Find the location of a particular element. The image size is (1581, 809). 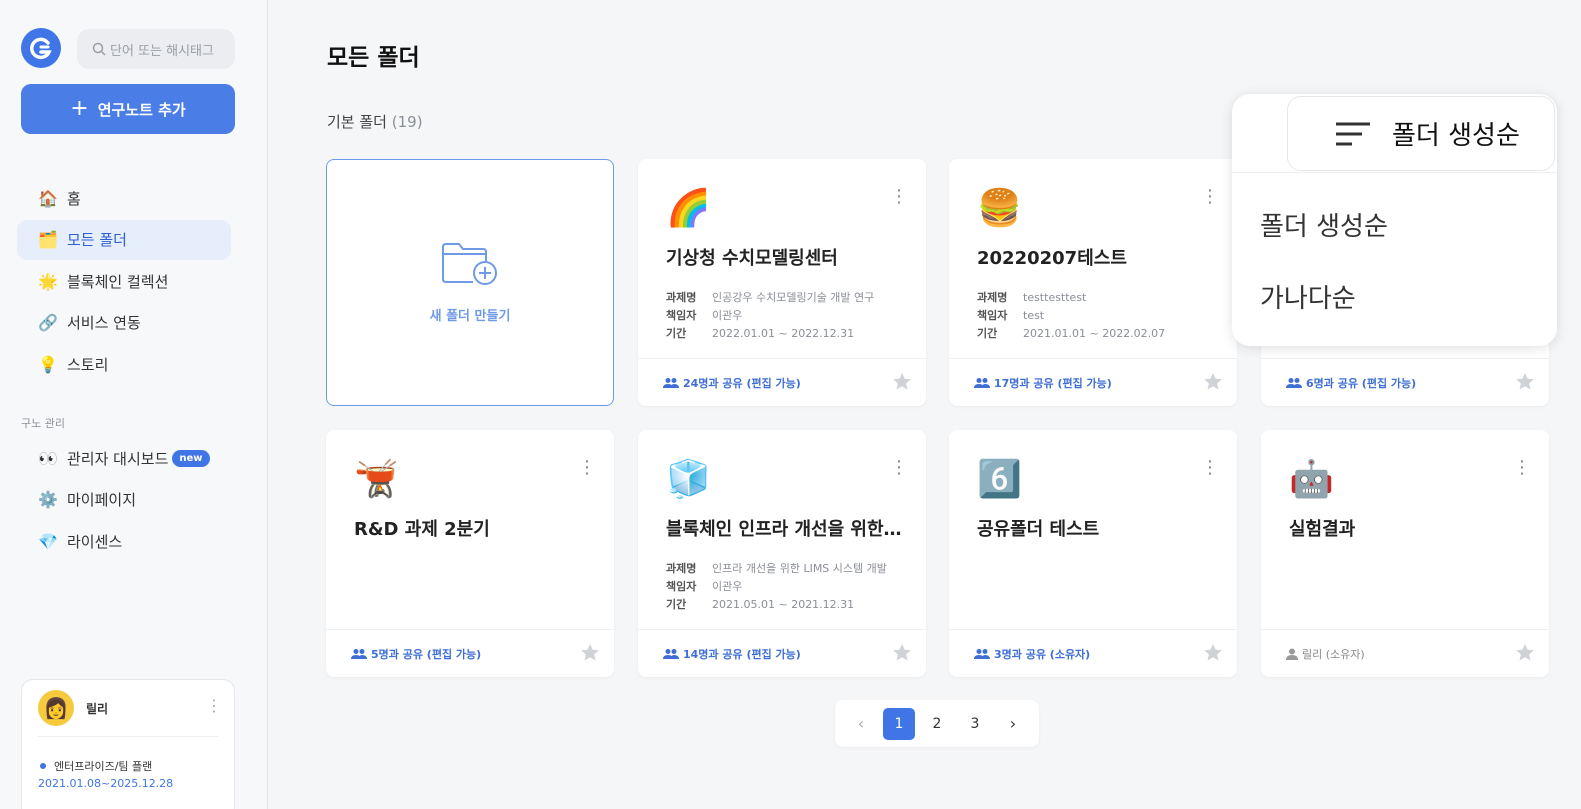

nav-item-license: 💎 라이센스 is located at coordinates (124, 541).